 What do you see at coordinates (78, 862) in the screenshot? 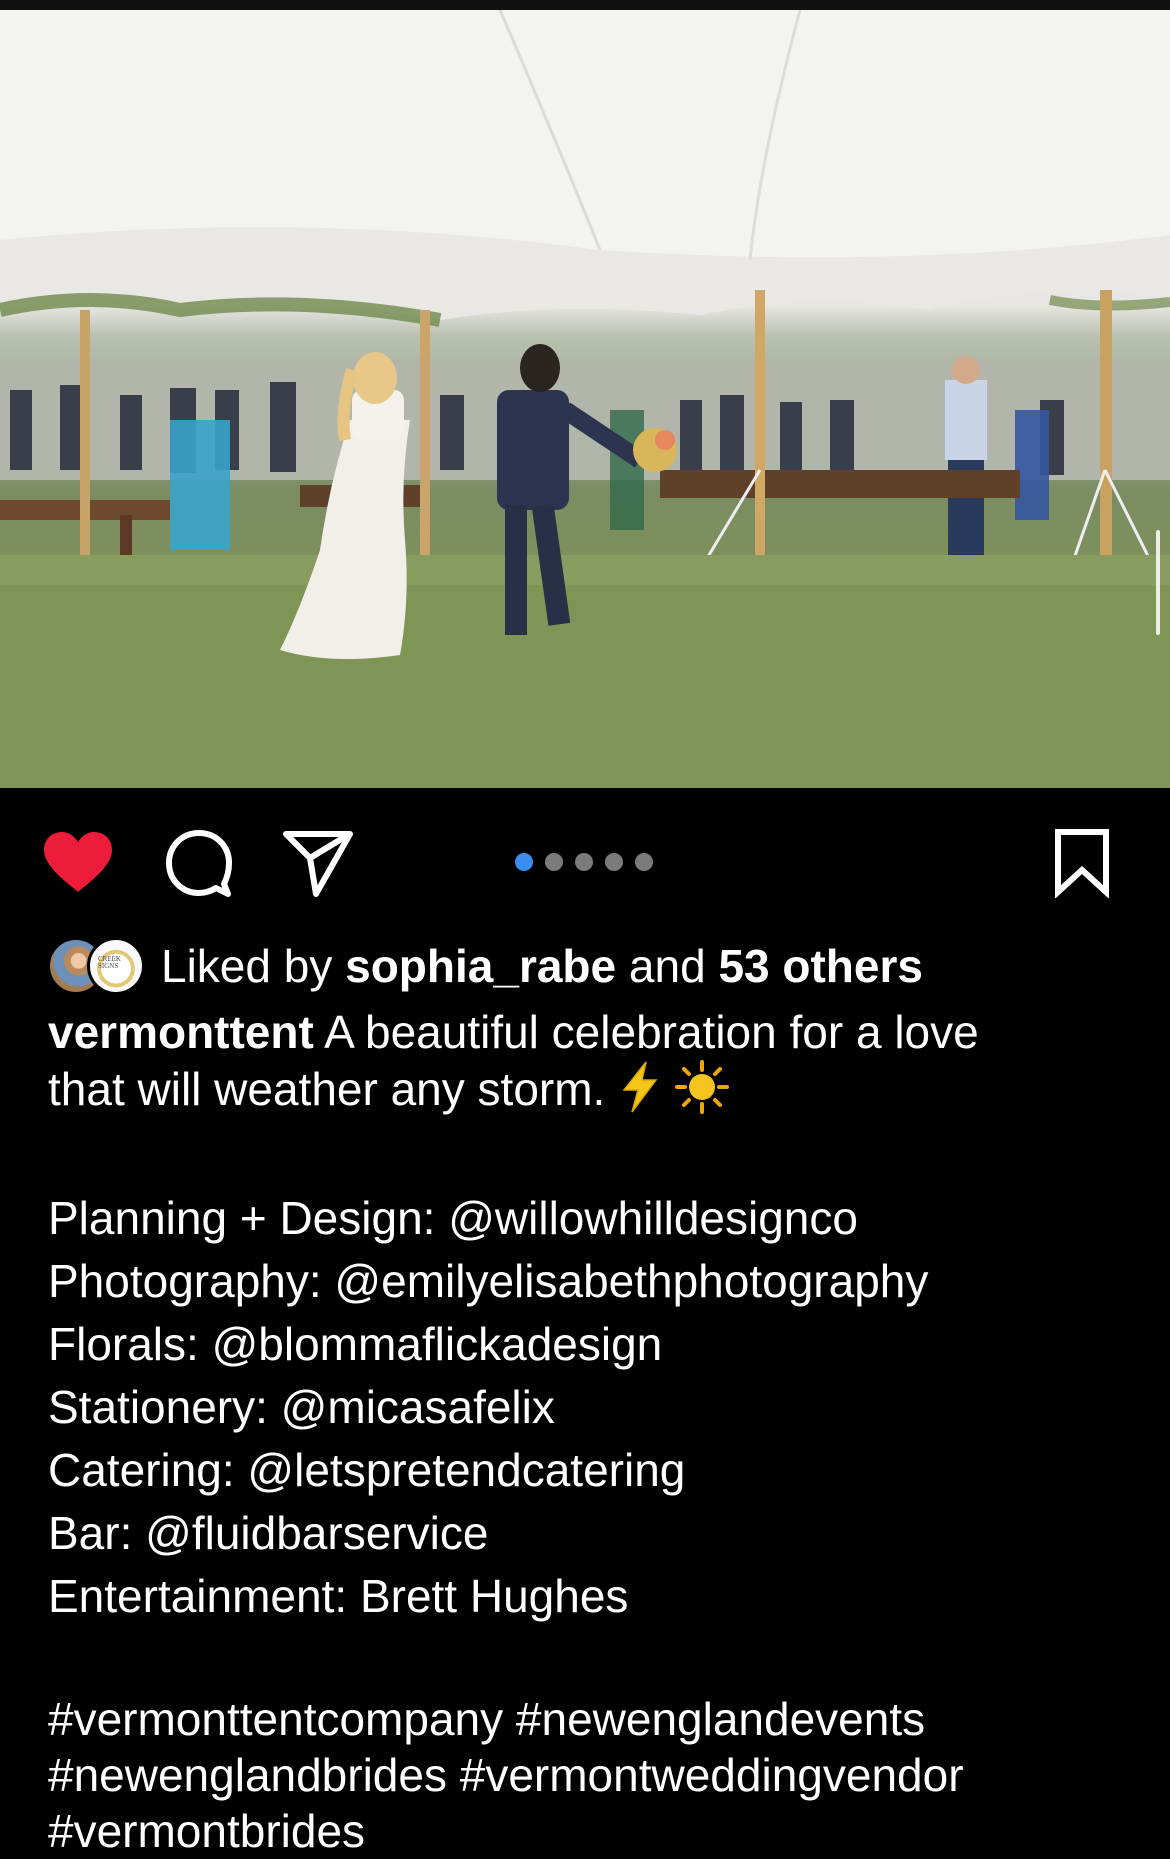
I see `heart-filled-icon` at bounding box center [78, 862].